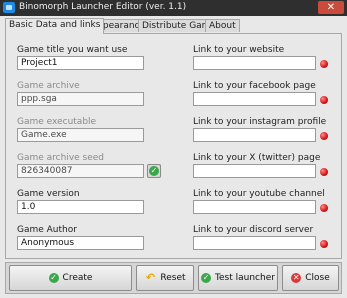  Describe the element at coordinates (254, 86) in the screenshot. I see `facebook-label: Link to your facebook page` at that location.